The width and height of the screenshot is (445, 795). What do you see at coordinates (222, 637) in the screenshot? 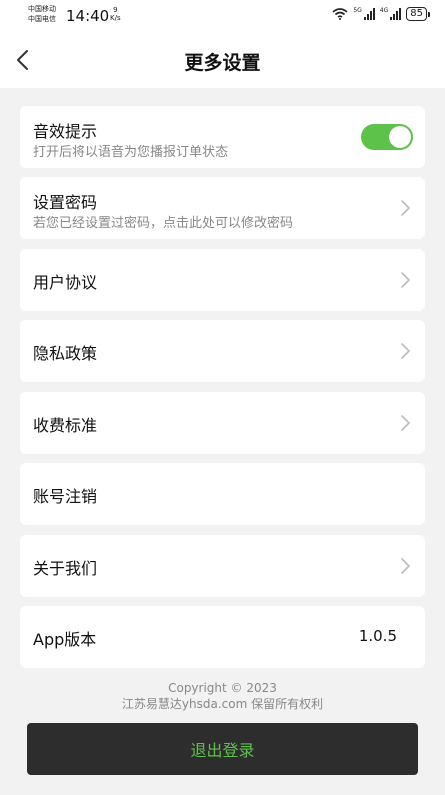
I see `setting-app-version: App版本 1.0.5` at bounding box center [222, 637].